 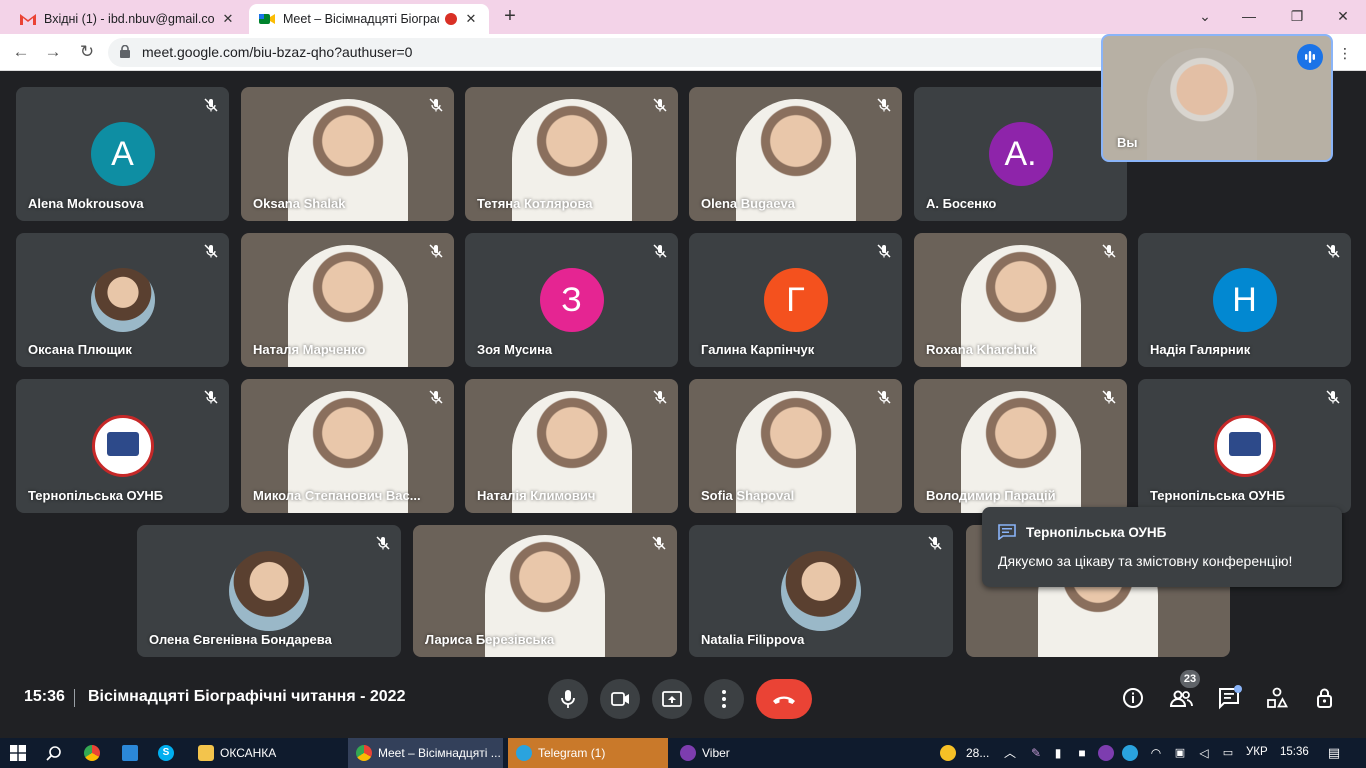 I want to click on participant-tile: З Зоя Мусина, so click(x=571, y=300).